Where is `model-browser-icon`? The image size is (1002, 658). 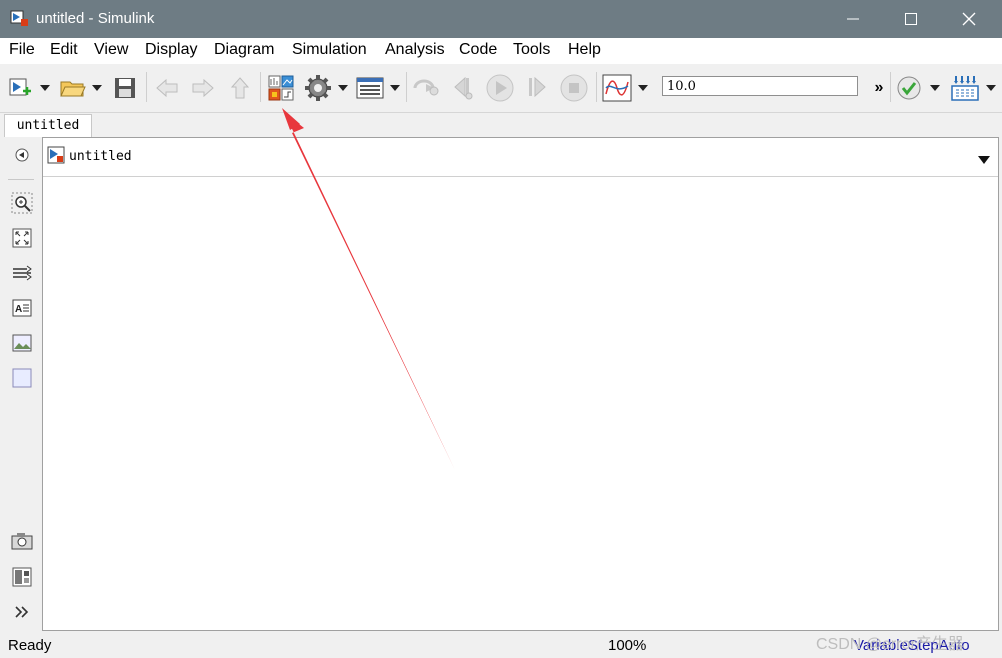
model-browser-icon is located at coordinates (22, 577).